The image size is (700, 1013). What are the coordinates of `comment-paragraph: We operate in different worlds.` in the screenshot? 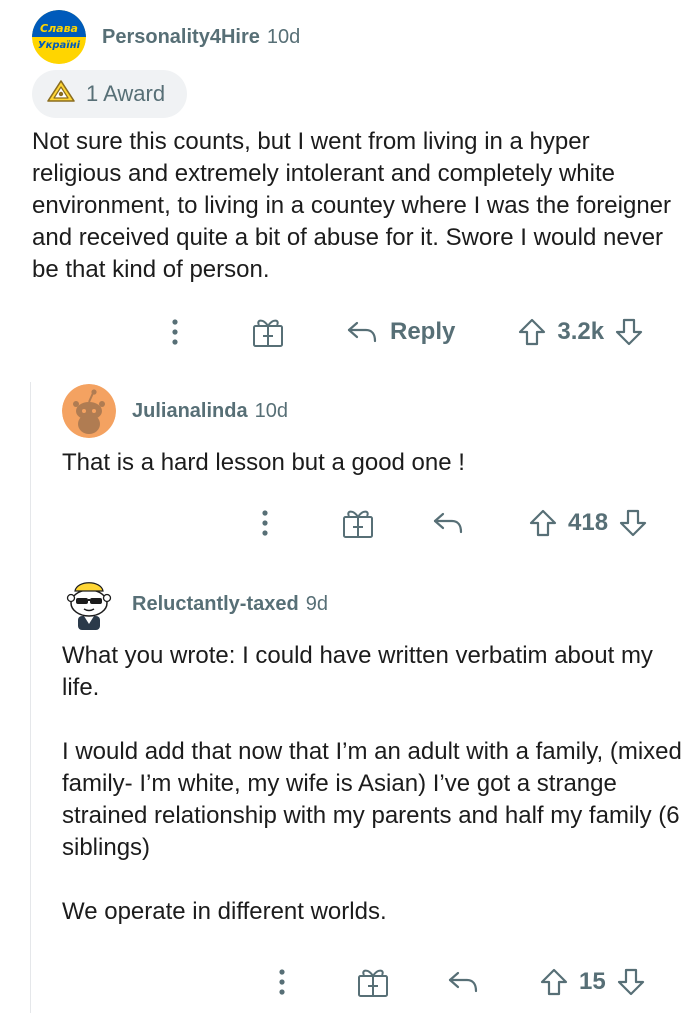 It's located at (224, 911).